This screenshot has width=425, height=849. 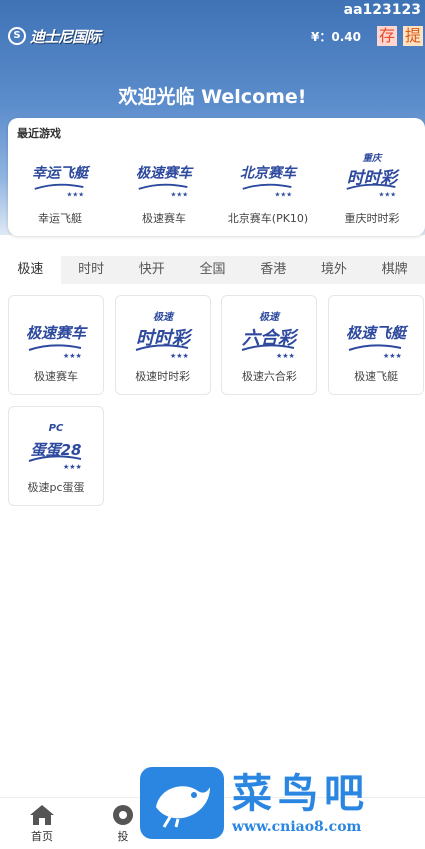 What do you see at coordinates (273, 270) in the screenshot?
I see `category-tab: 香港` at bounding box center [273, 270].